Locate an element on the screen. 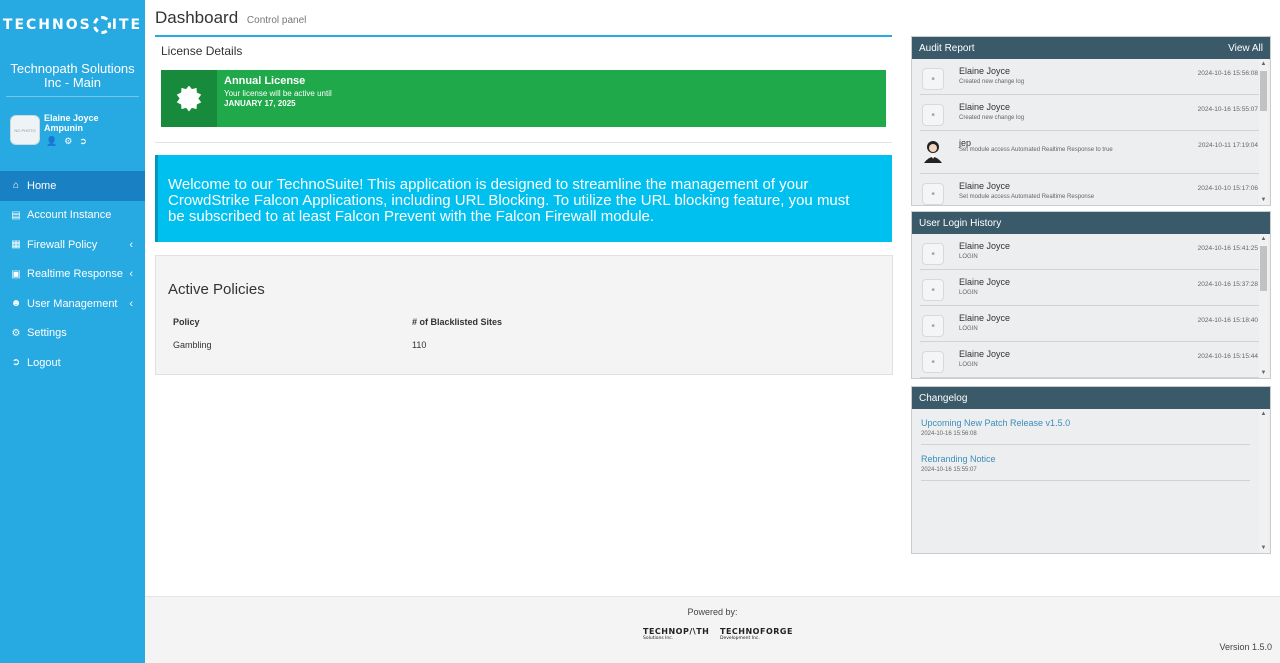 The height and width of the screenshot is (663, 1280). sidebar-item-logout: ➲ Logout is located at coordinates (72, 363).